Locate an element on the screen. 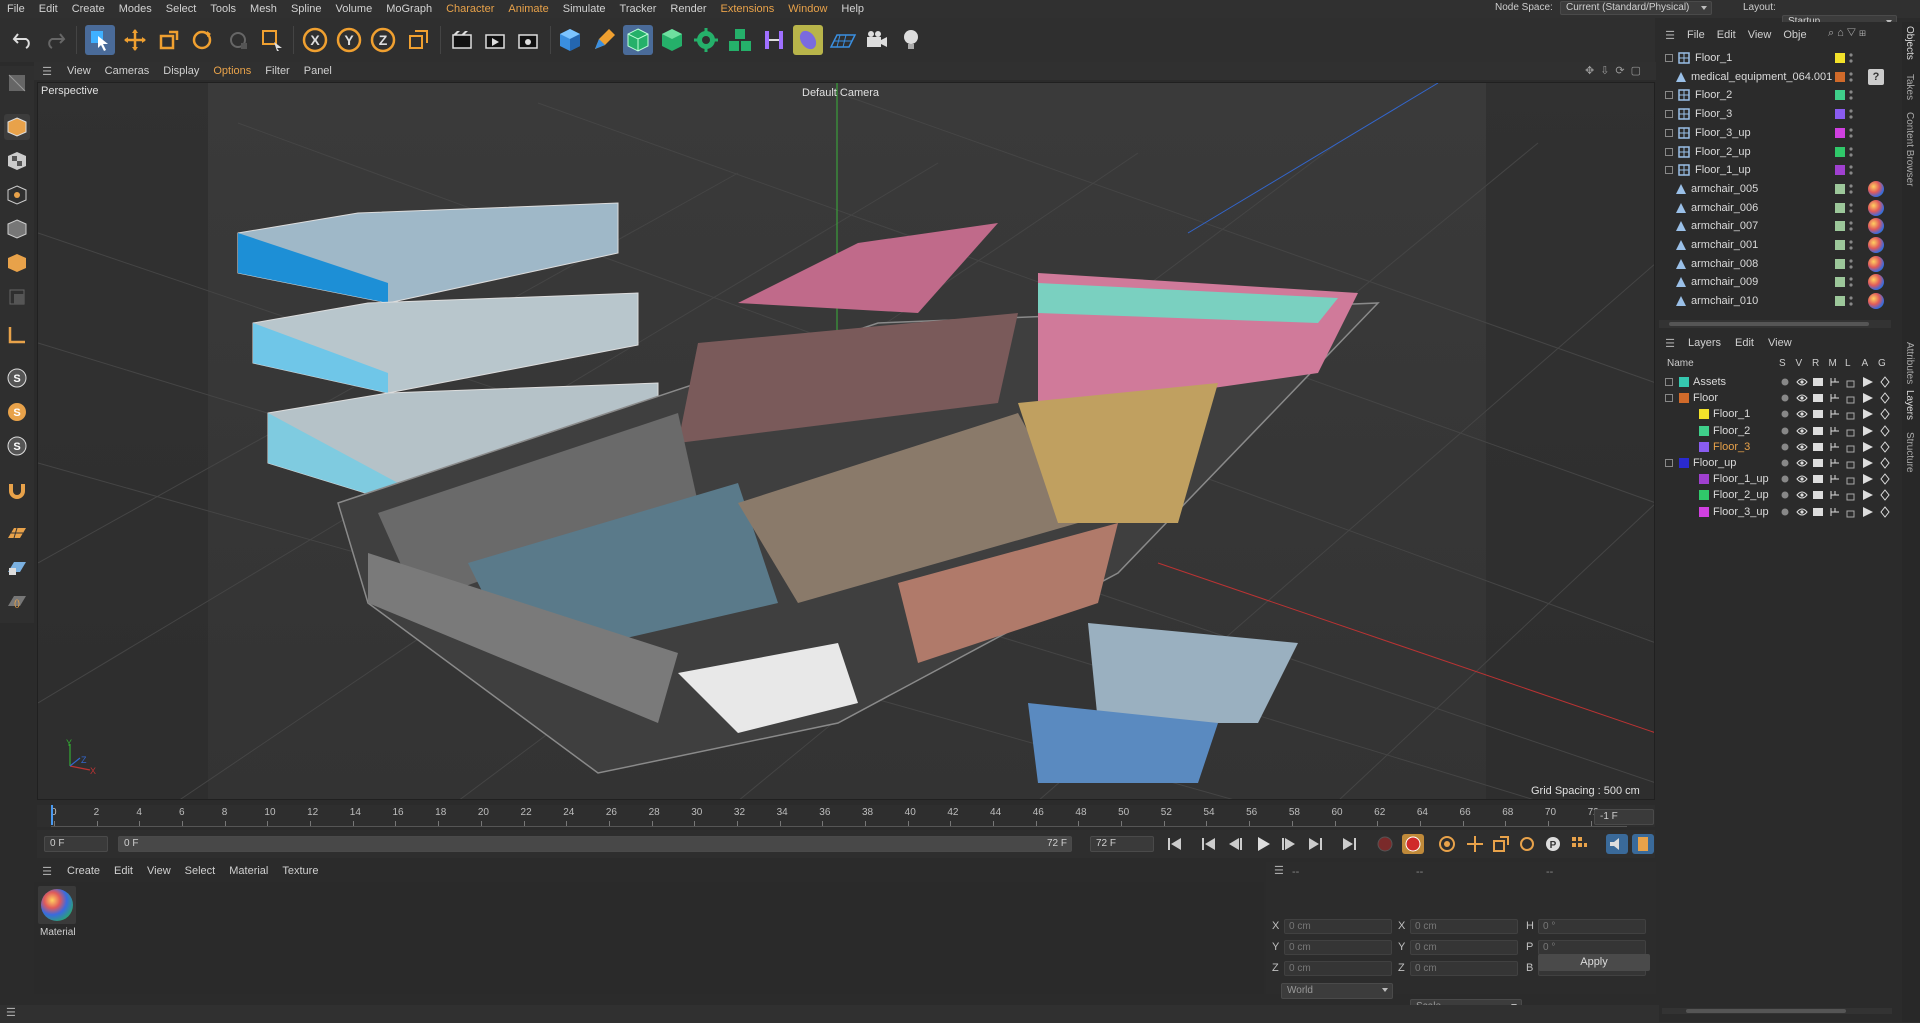  layer-row: Floor_1_up is located at coordinates (1781, 479).